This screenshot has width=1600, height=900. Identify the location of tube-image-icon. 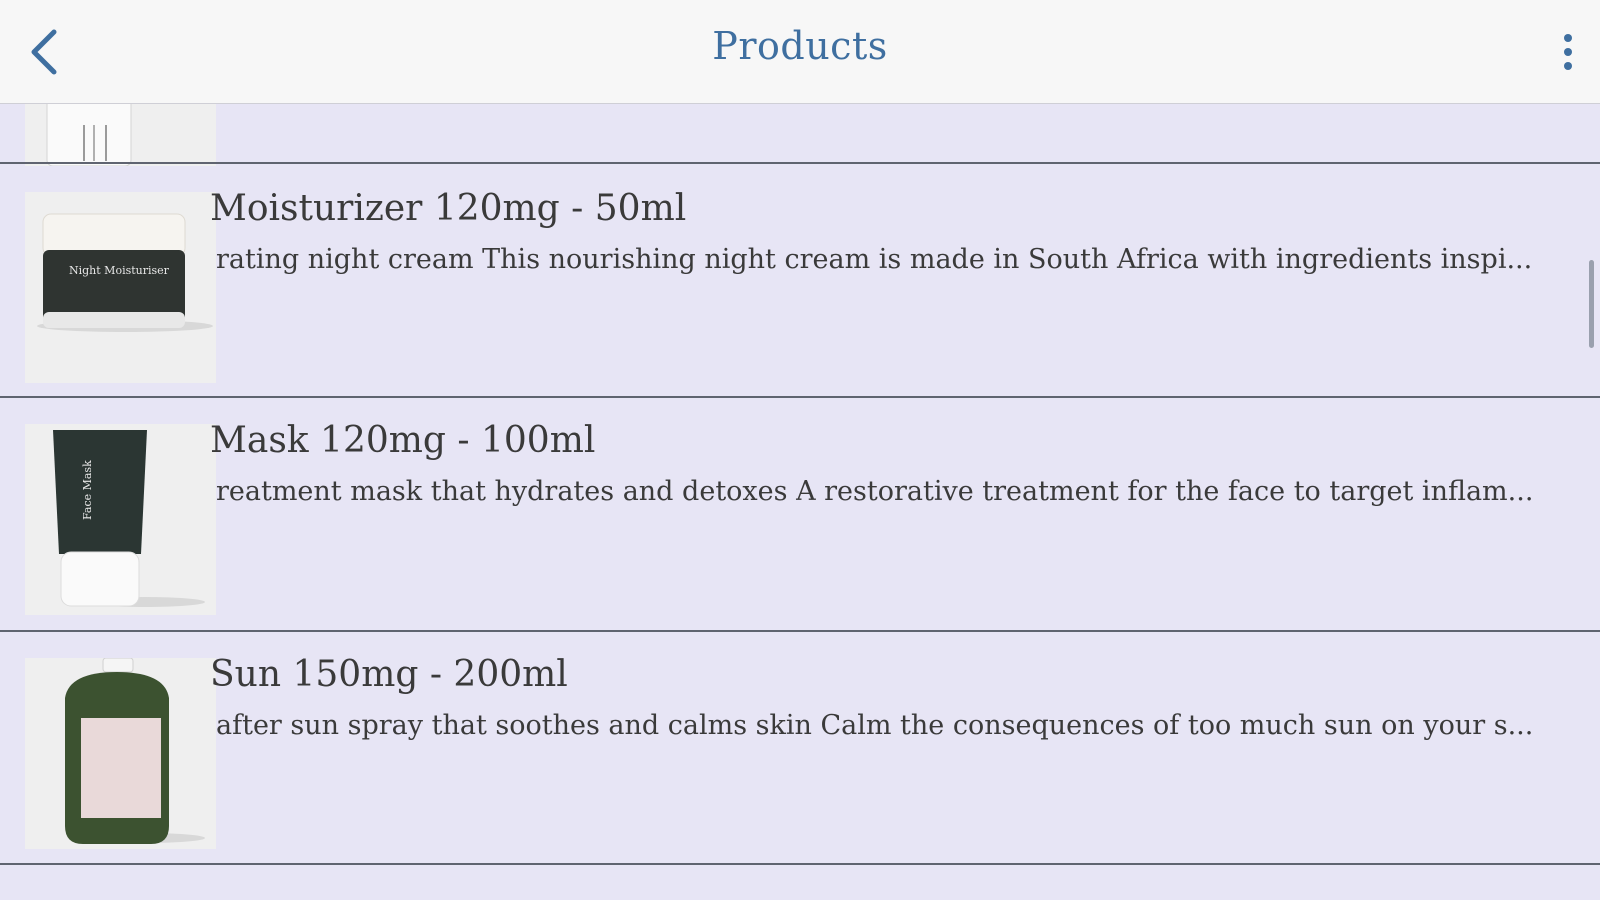
(120, 519).